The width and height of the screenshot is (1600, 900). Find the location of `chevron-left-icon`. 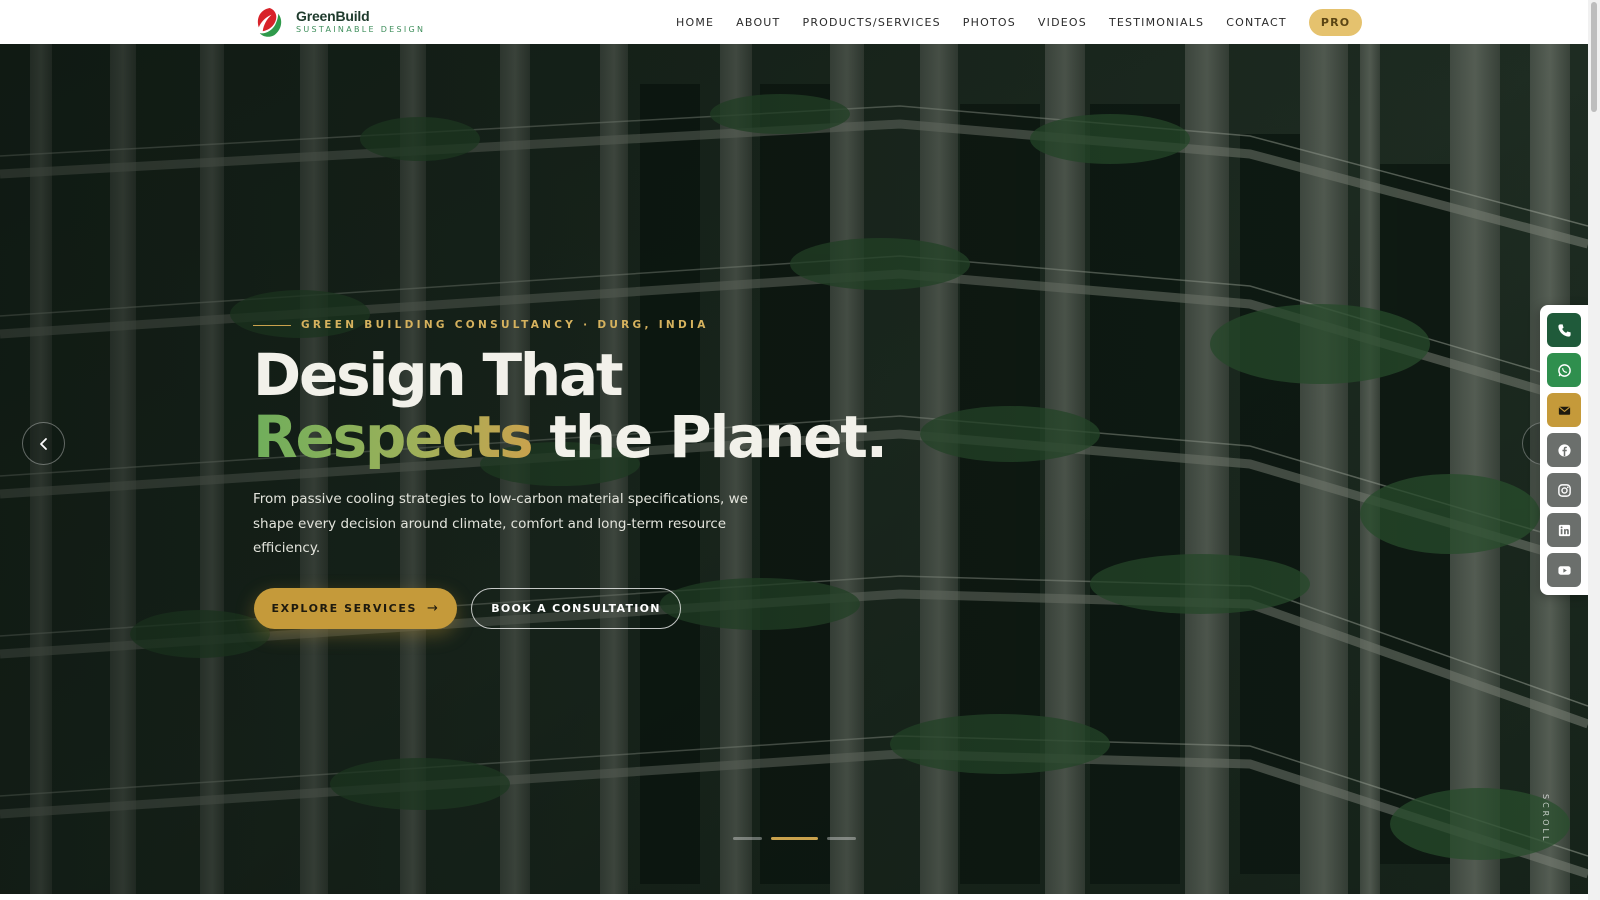

chevron-left-icon is located at coordinates (43, 443).